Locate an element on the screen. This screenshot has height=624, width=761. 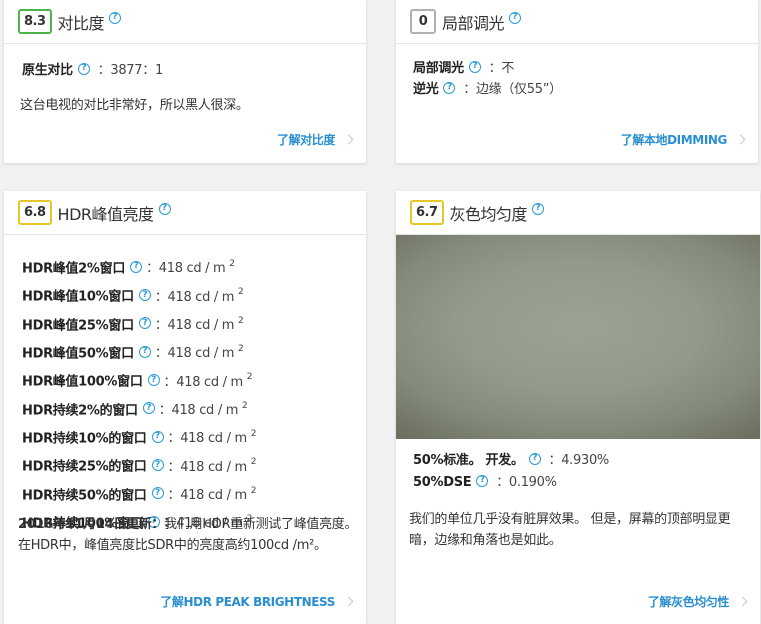
row-label: HDR峰值25%窗口 is located at coordinates (78, 325).